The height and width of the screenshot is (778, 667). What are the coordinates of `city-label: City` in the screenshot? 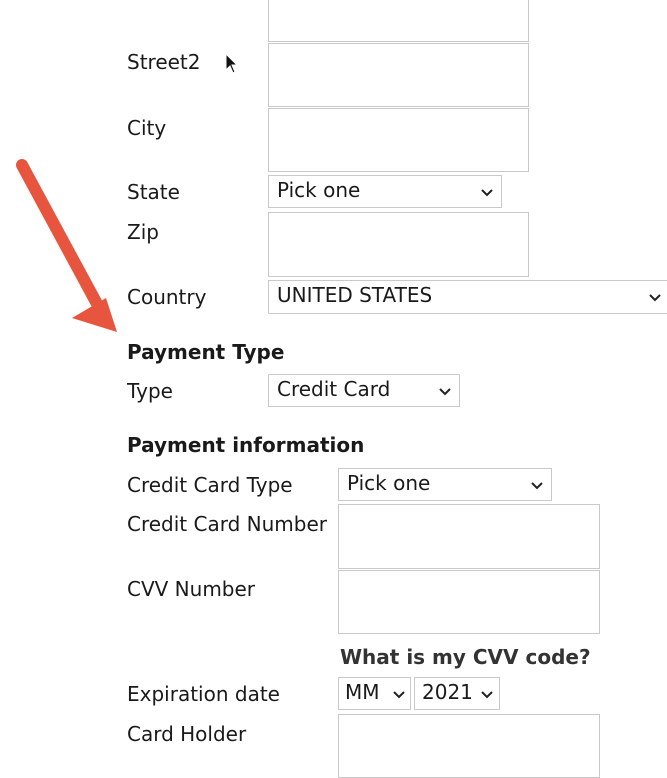 It's located at (147, 128).